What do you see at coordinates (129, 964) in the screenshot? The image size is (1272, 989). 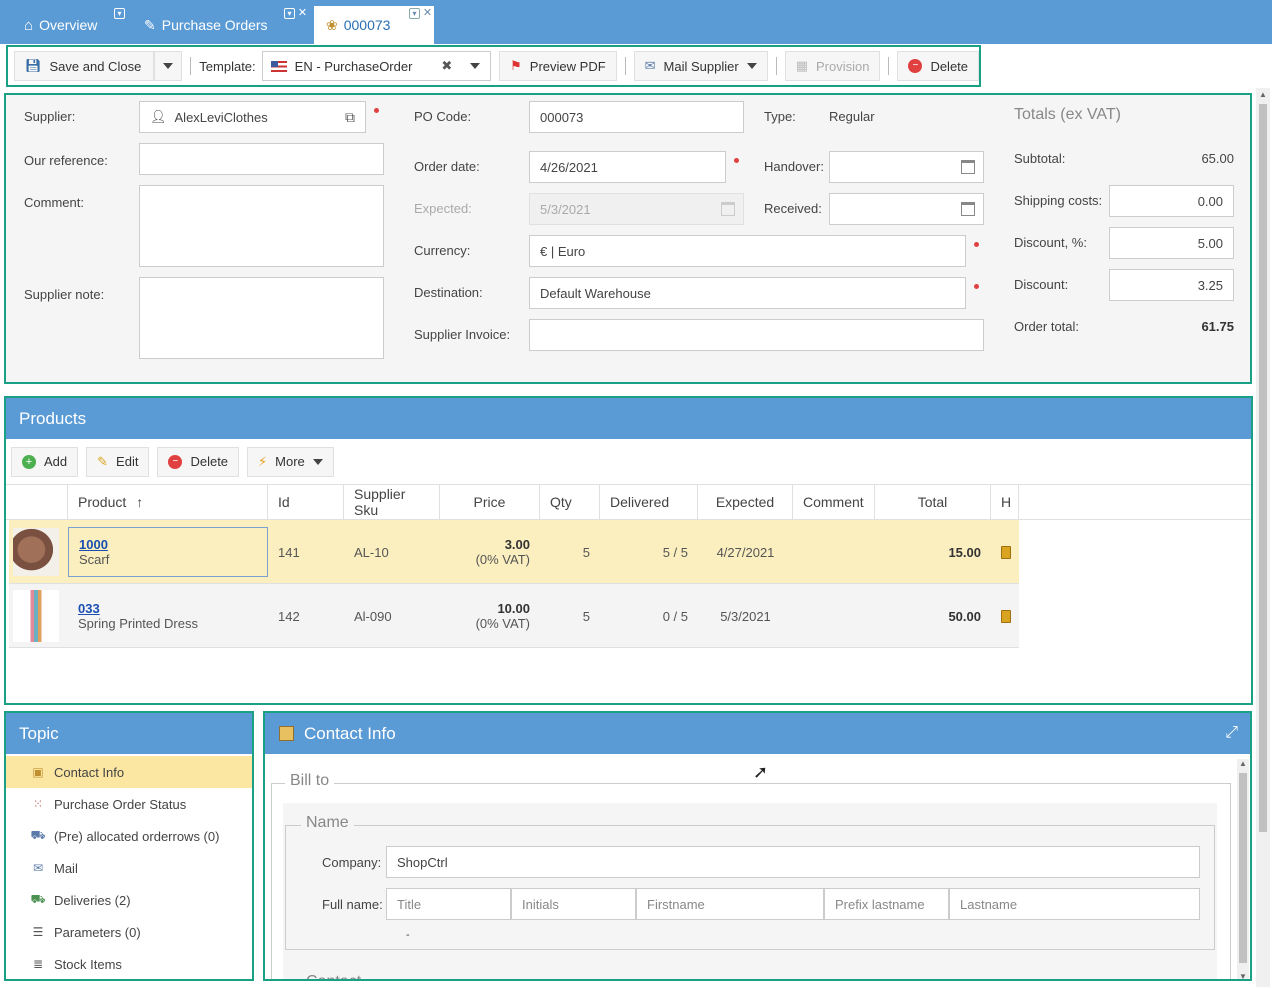 I see `topic-item-stock-items: ≣ Stock Items` at bounding box center [129, 964].